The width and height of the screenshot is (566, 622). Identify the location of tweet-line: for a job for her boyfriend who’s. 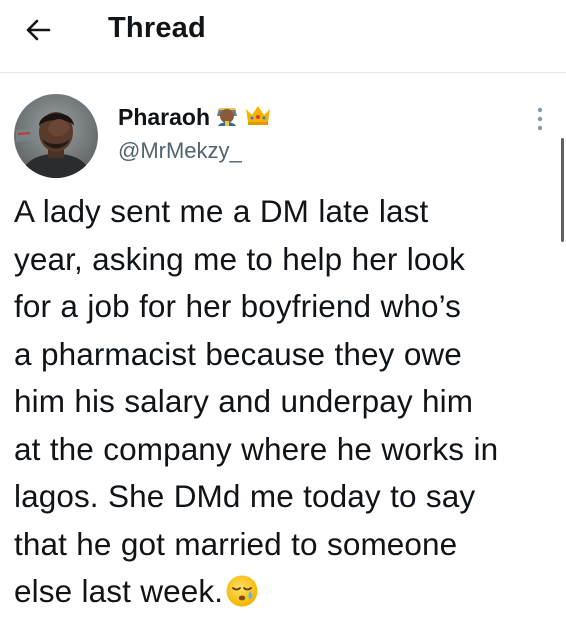
(237, 306).